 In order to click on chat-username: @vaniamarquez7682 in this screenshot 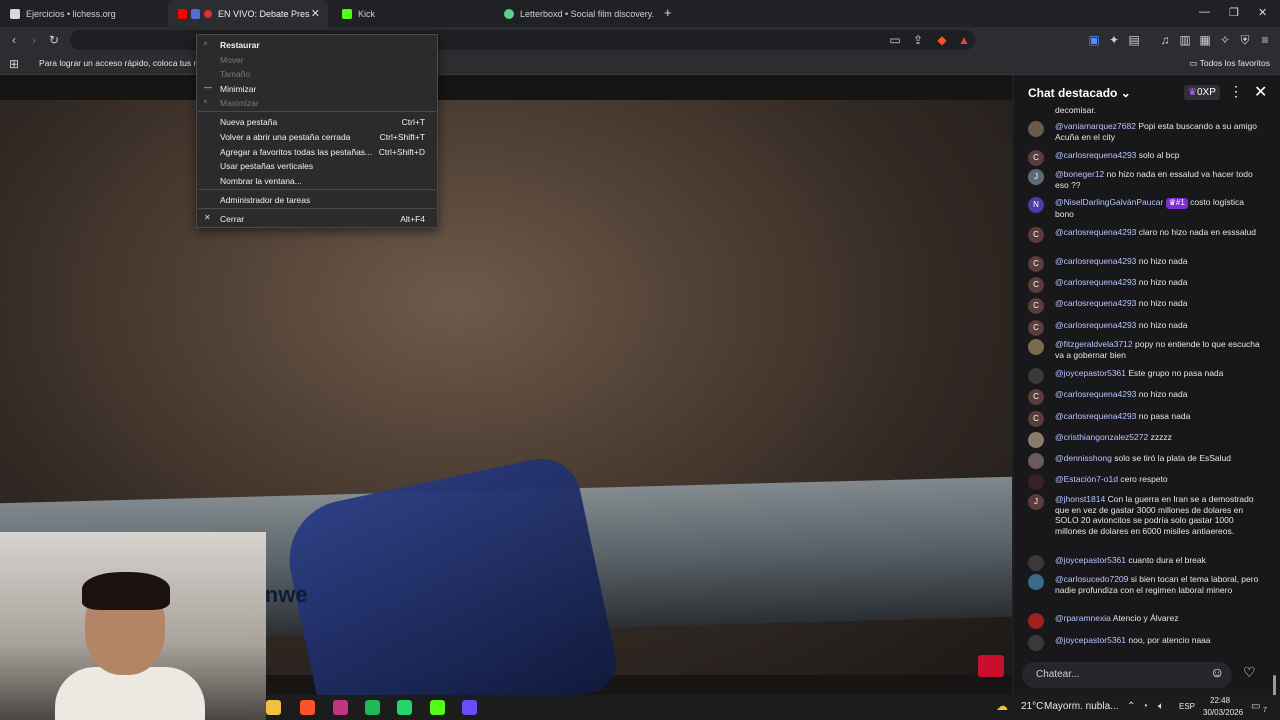, I will do `click(1095, 126)`.